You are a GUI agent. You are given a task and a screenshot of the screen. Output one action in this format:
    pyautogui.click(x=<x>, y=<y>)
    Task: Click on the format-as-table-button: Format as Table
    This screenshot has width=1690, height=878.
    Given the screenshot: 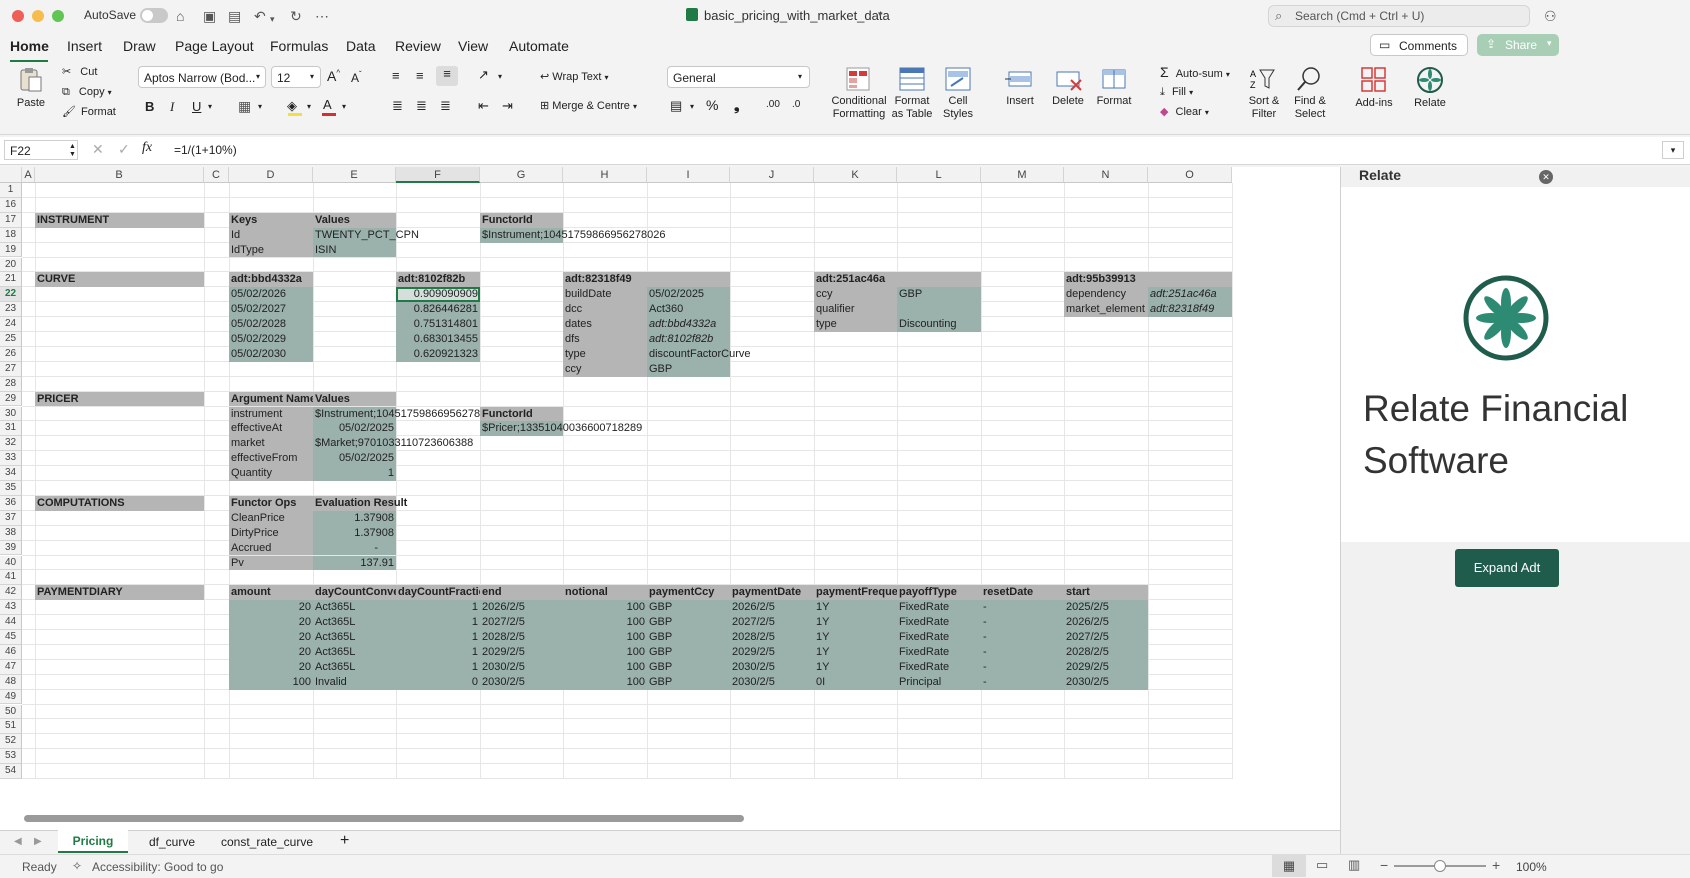 What is the action you would take?
    pyautogui.click(x=912, y=93)
    